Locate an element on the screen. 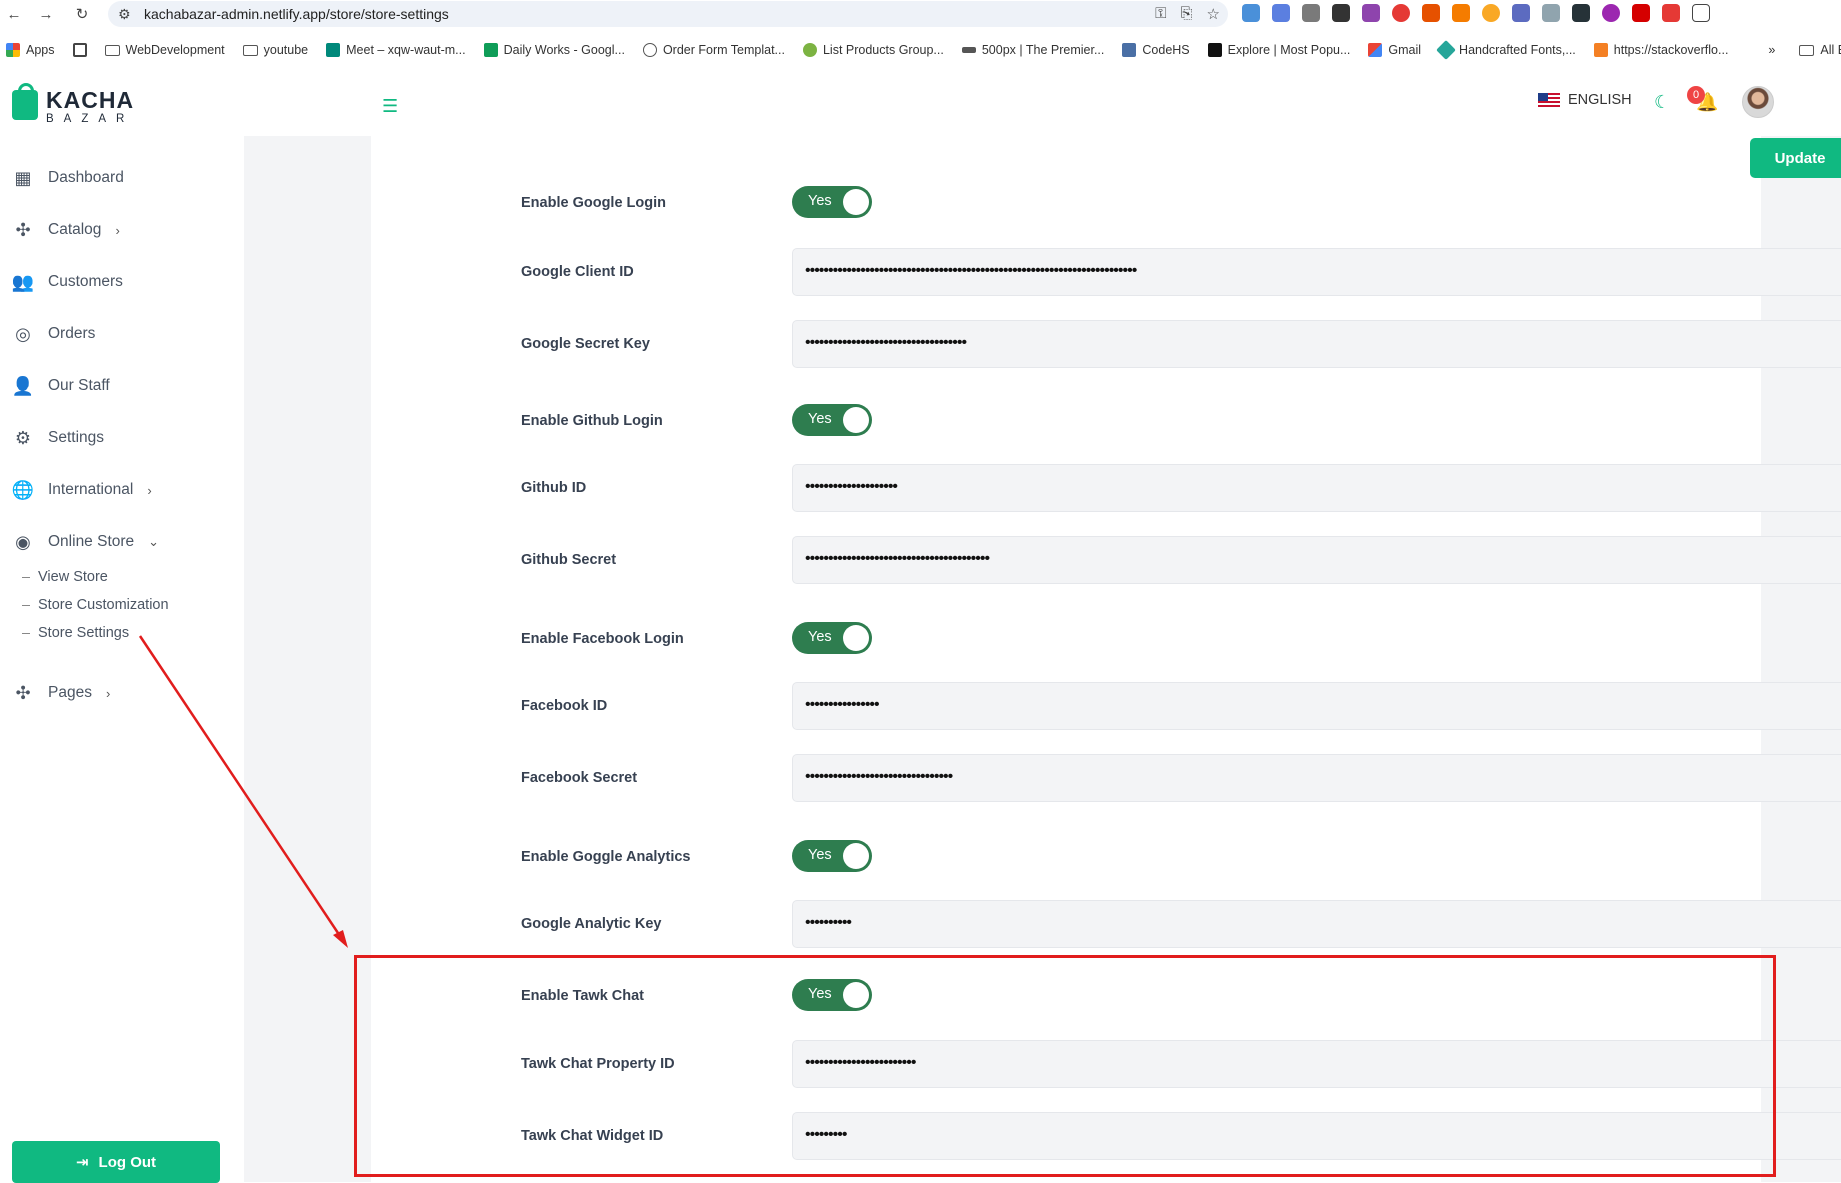  annotation-arrow-line is located at coordinates (242, 789).